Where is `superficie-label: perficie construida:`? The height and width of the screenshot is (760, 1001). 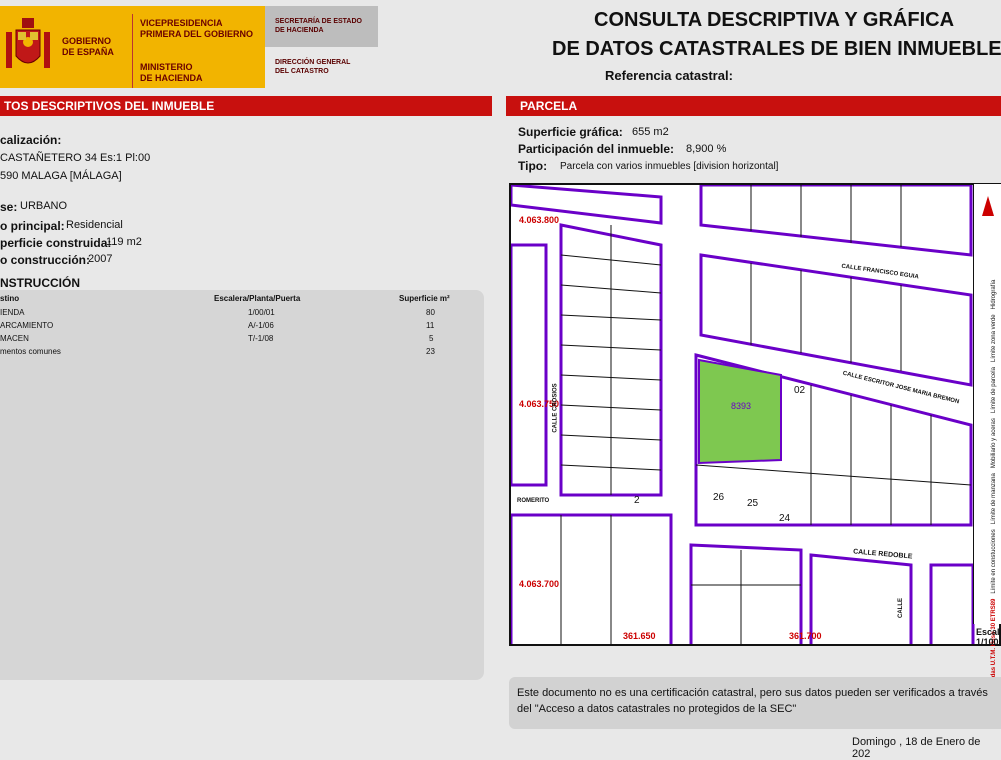 superficie-label: perficie construida: is located at coordinates (56, 243).